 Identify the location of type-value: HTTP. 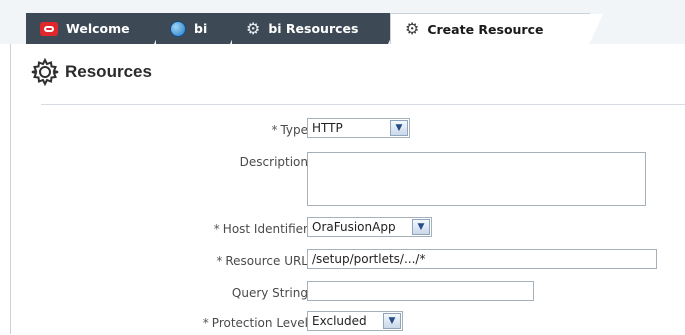
(327, 128).